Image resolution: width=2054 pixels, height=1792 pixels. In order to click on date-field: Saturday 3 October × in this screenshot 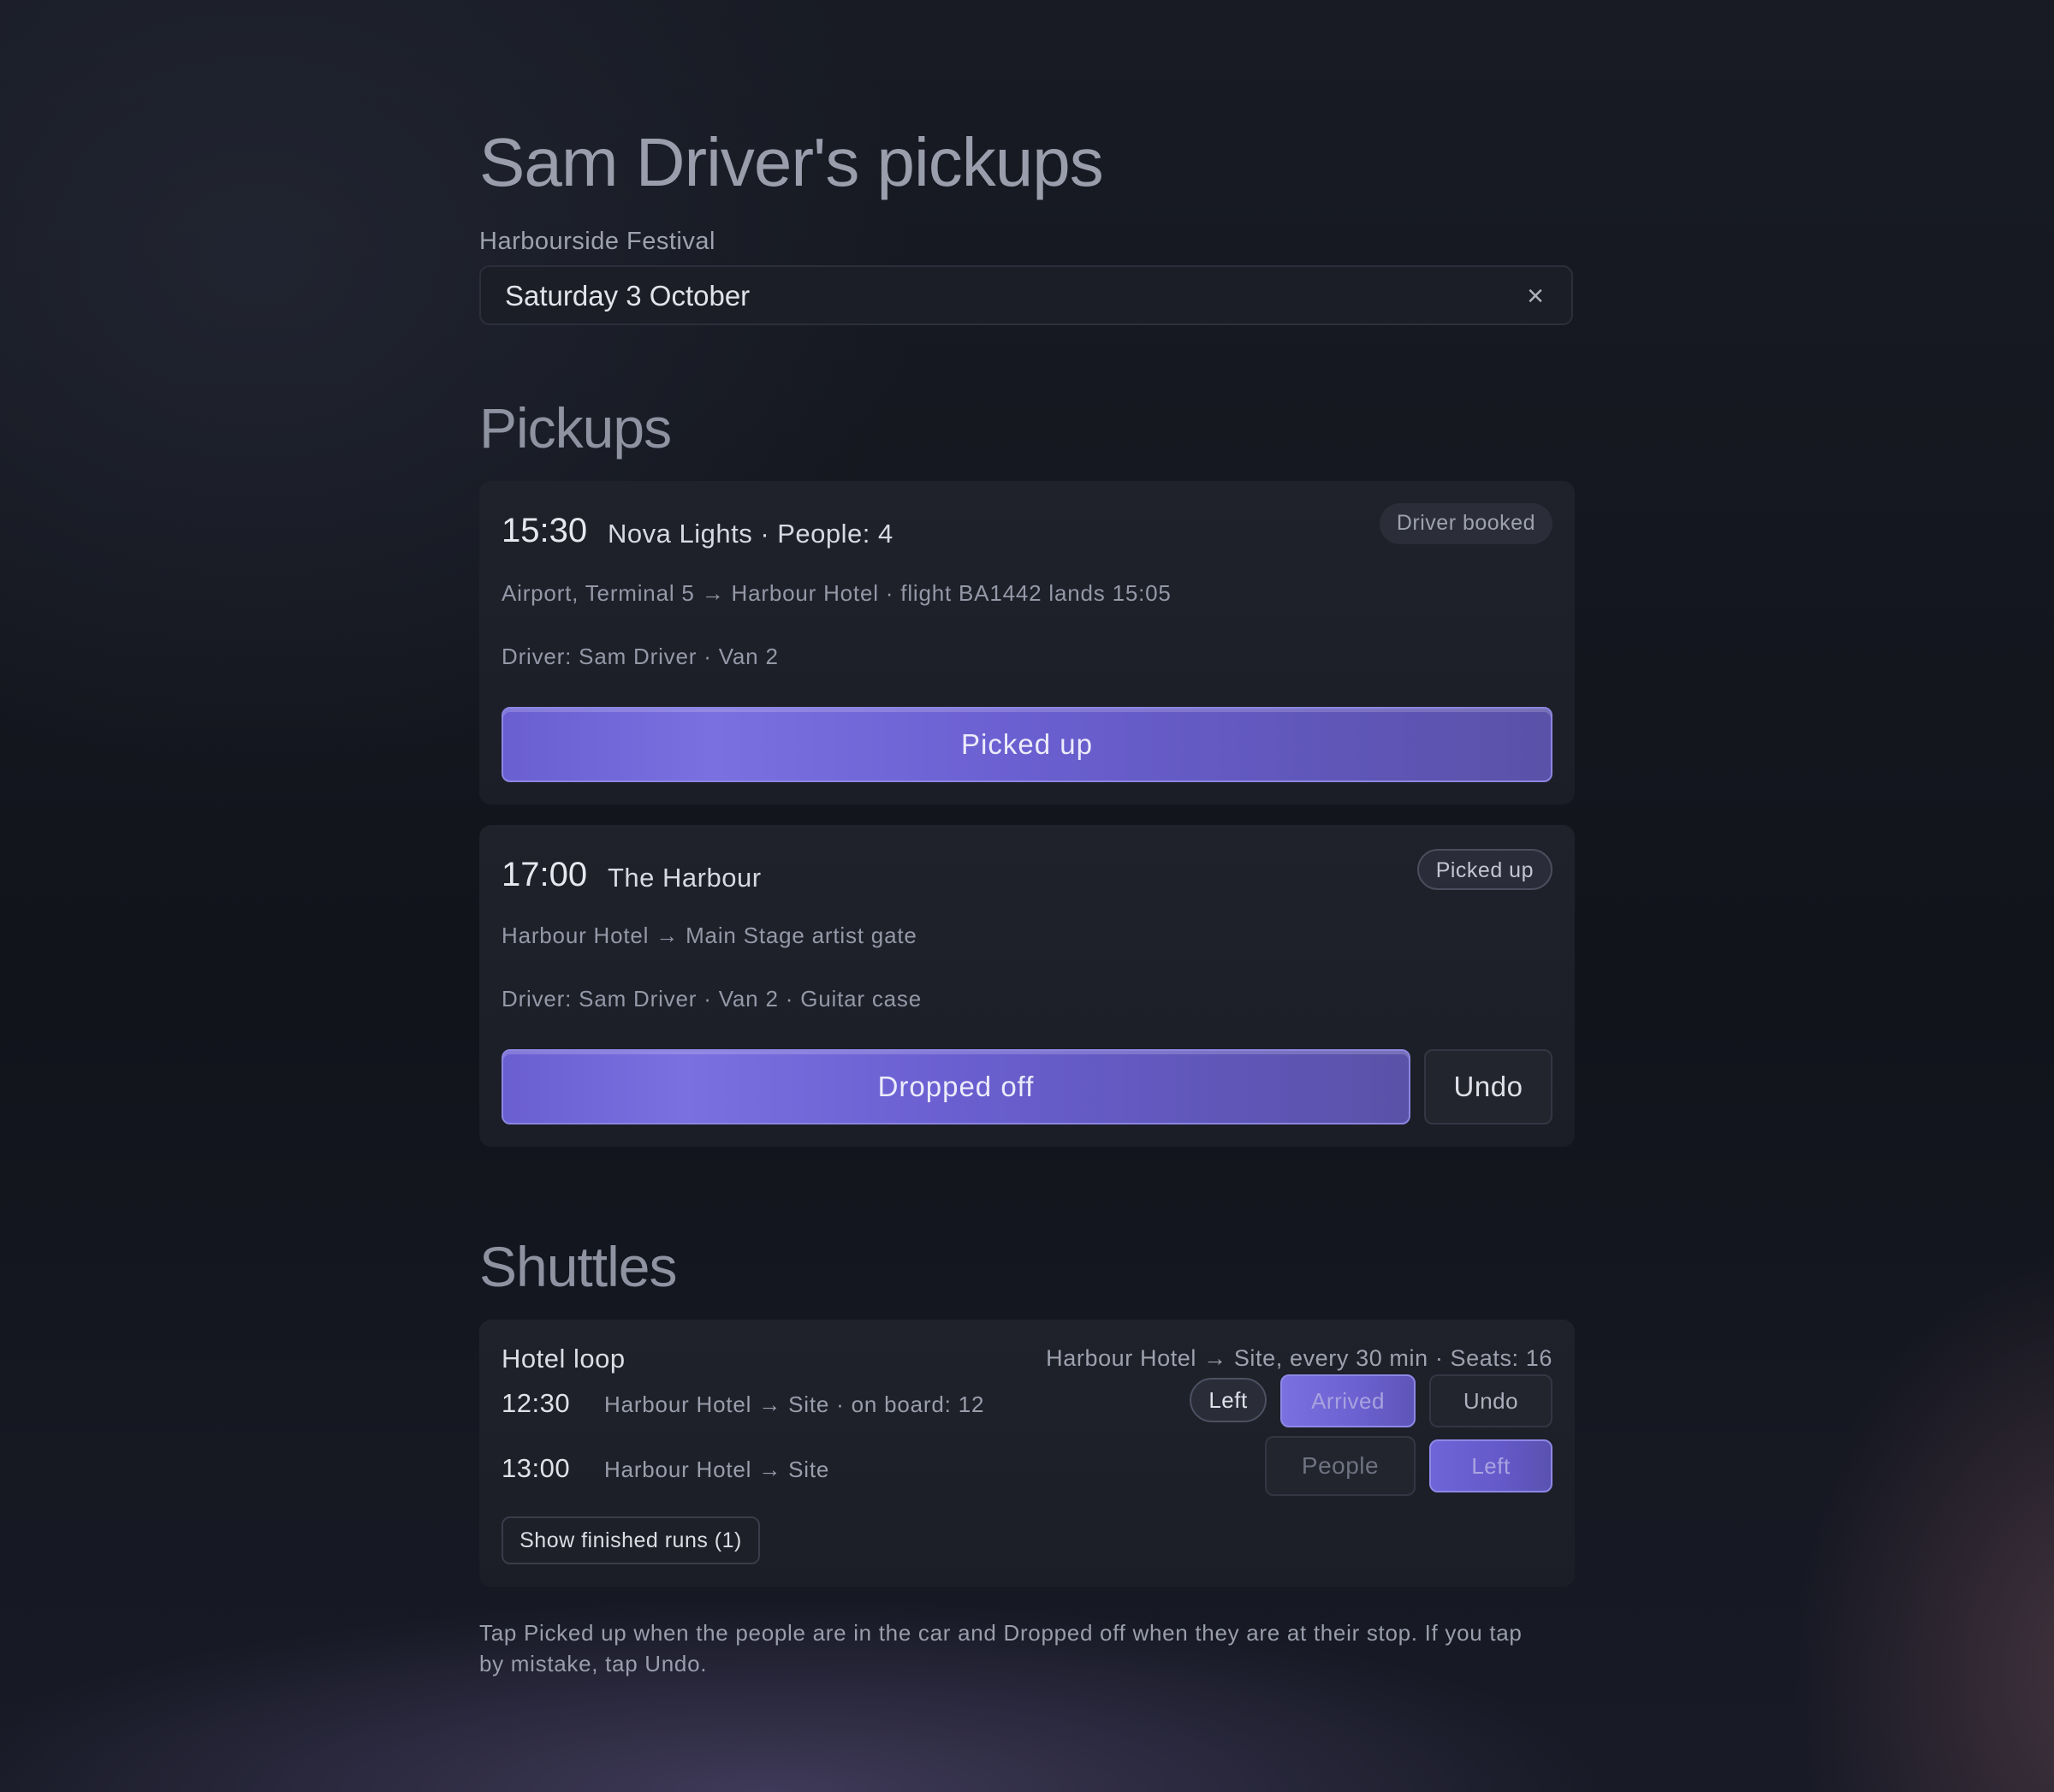, I will do `click(1026, 295)`.